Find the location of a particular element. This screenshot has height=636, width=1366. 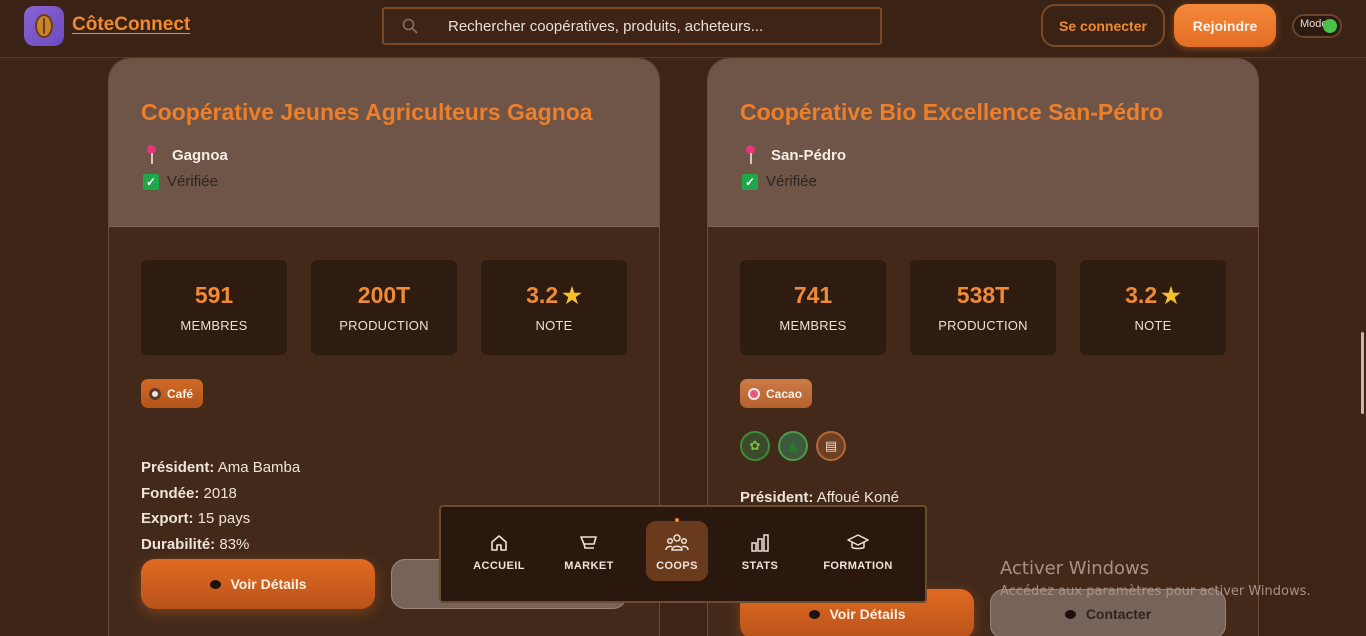

certification-badges: ✿ ▲ ▤ is located at coordinates (797, 446).